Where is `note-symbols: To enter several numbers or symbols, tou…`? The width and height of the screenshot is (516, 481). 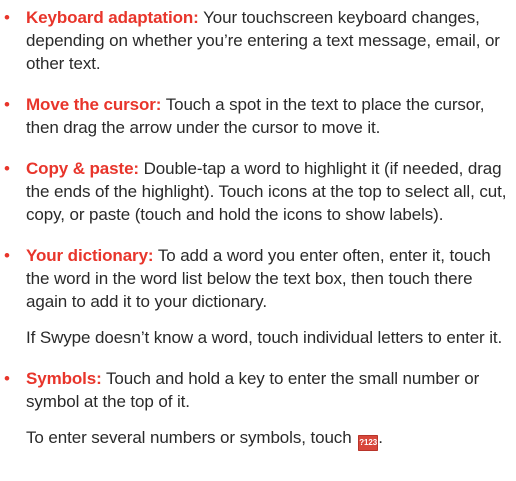 note-symbols: To enter several numbers or symbols, tou… is located at coordinates (258, 438).